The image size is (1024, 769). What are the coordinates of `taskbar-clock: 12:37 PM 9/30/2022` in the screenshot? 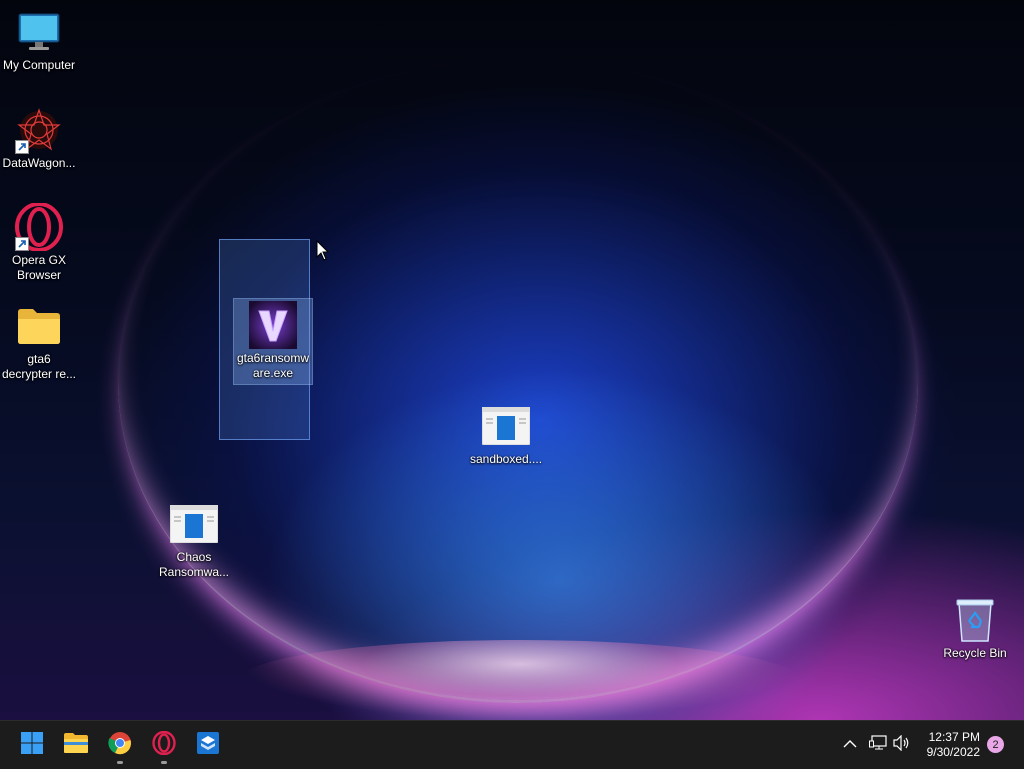 It's located at (953, 745).